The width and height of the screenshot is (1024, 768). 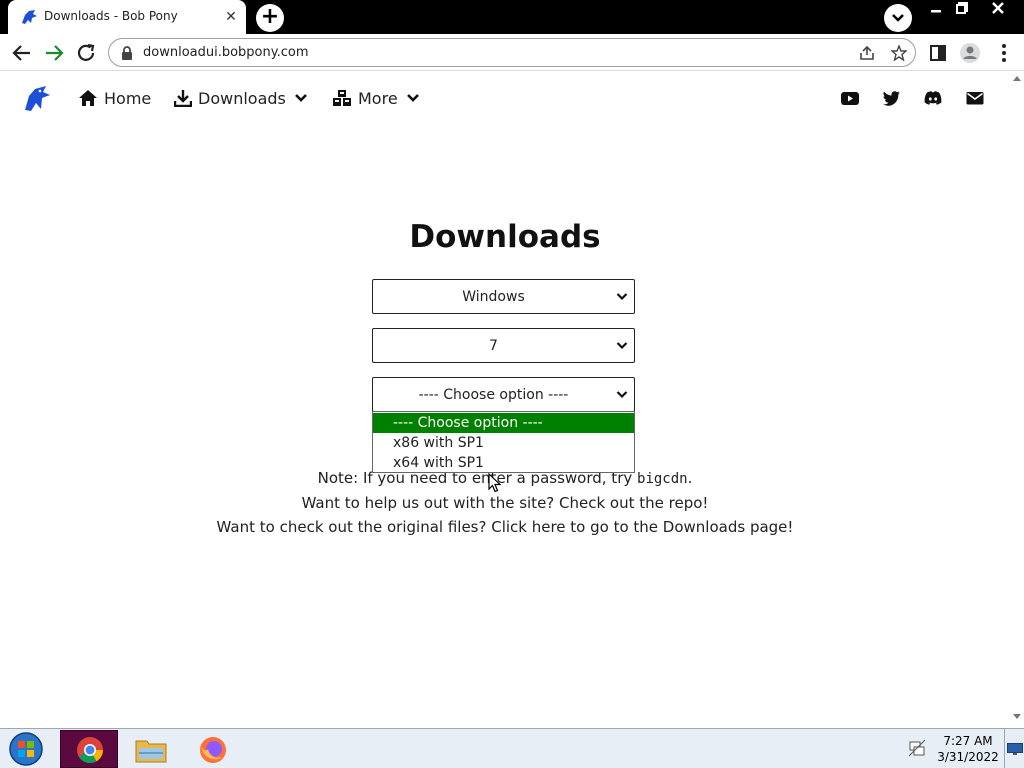 I want to click on restore-icon, so click(x=962, y=8).